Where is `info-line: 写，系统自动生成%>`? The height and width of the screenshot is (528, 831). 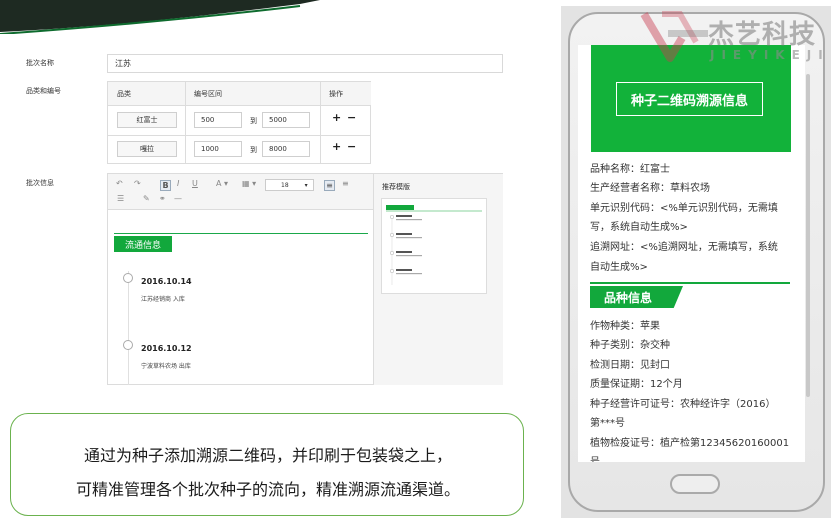 info-line: 写，系统自动生成%> is located at coordinates (639, 227).